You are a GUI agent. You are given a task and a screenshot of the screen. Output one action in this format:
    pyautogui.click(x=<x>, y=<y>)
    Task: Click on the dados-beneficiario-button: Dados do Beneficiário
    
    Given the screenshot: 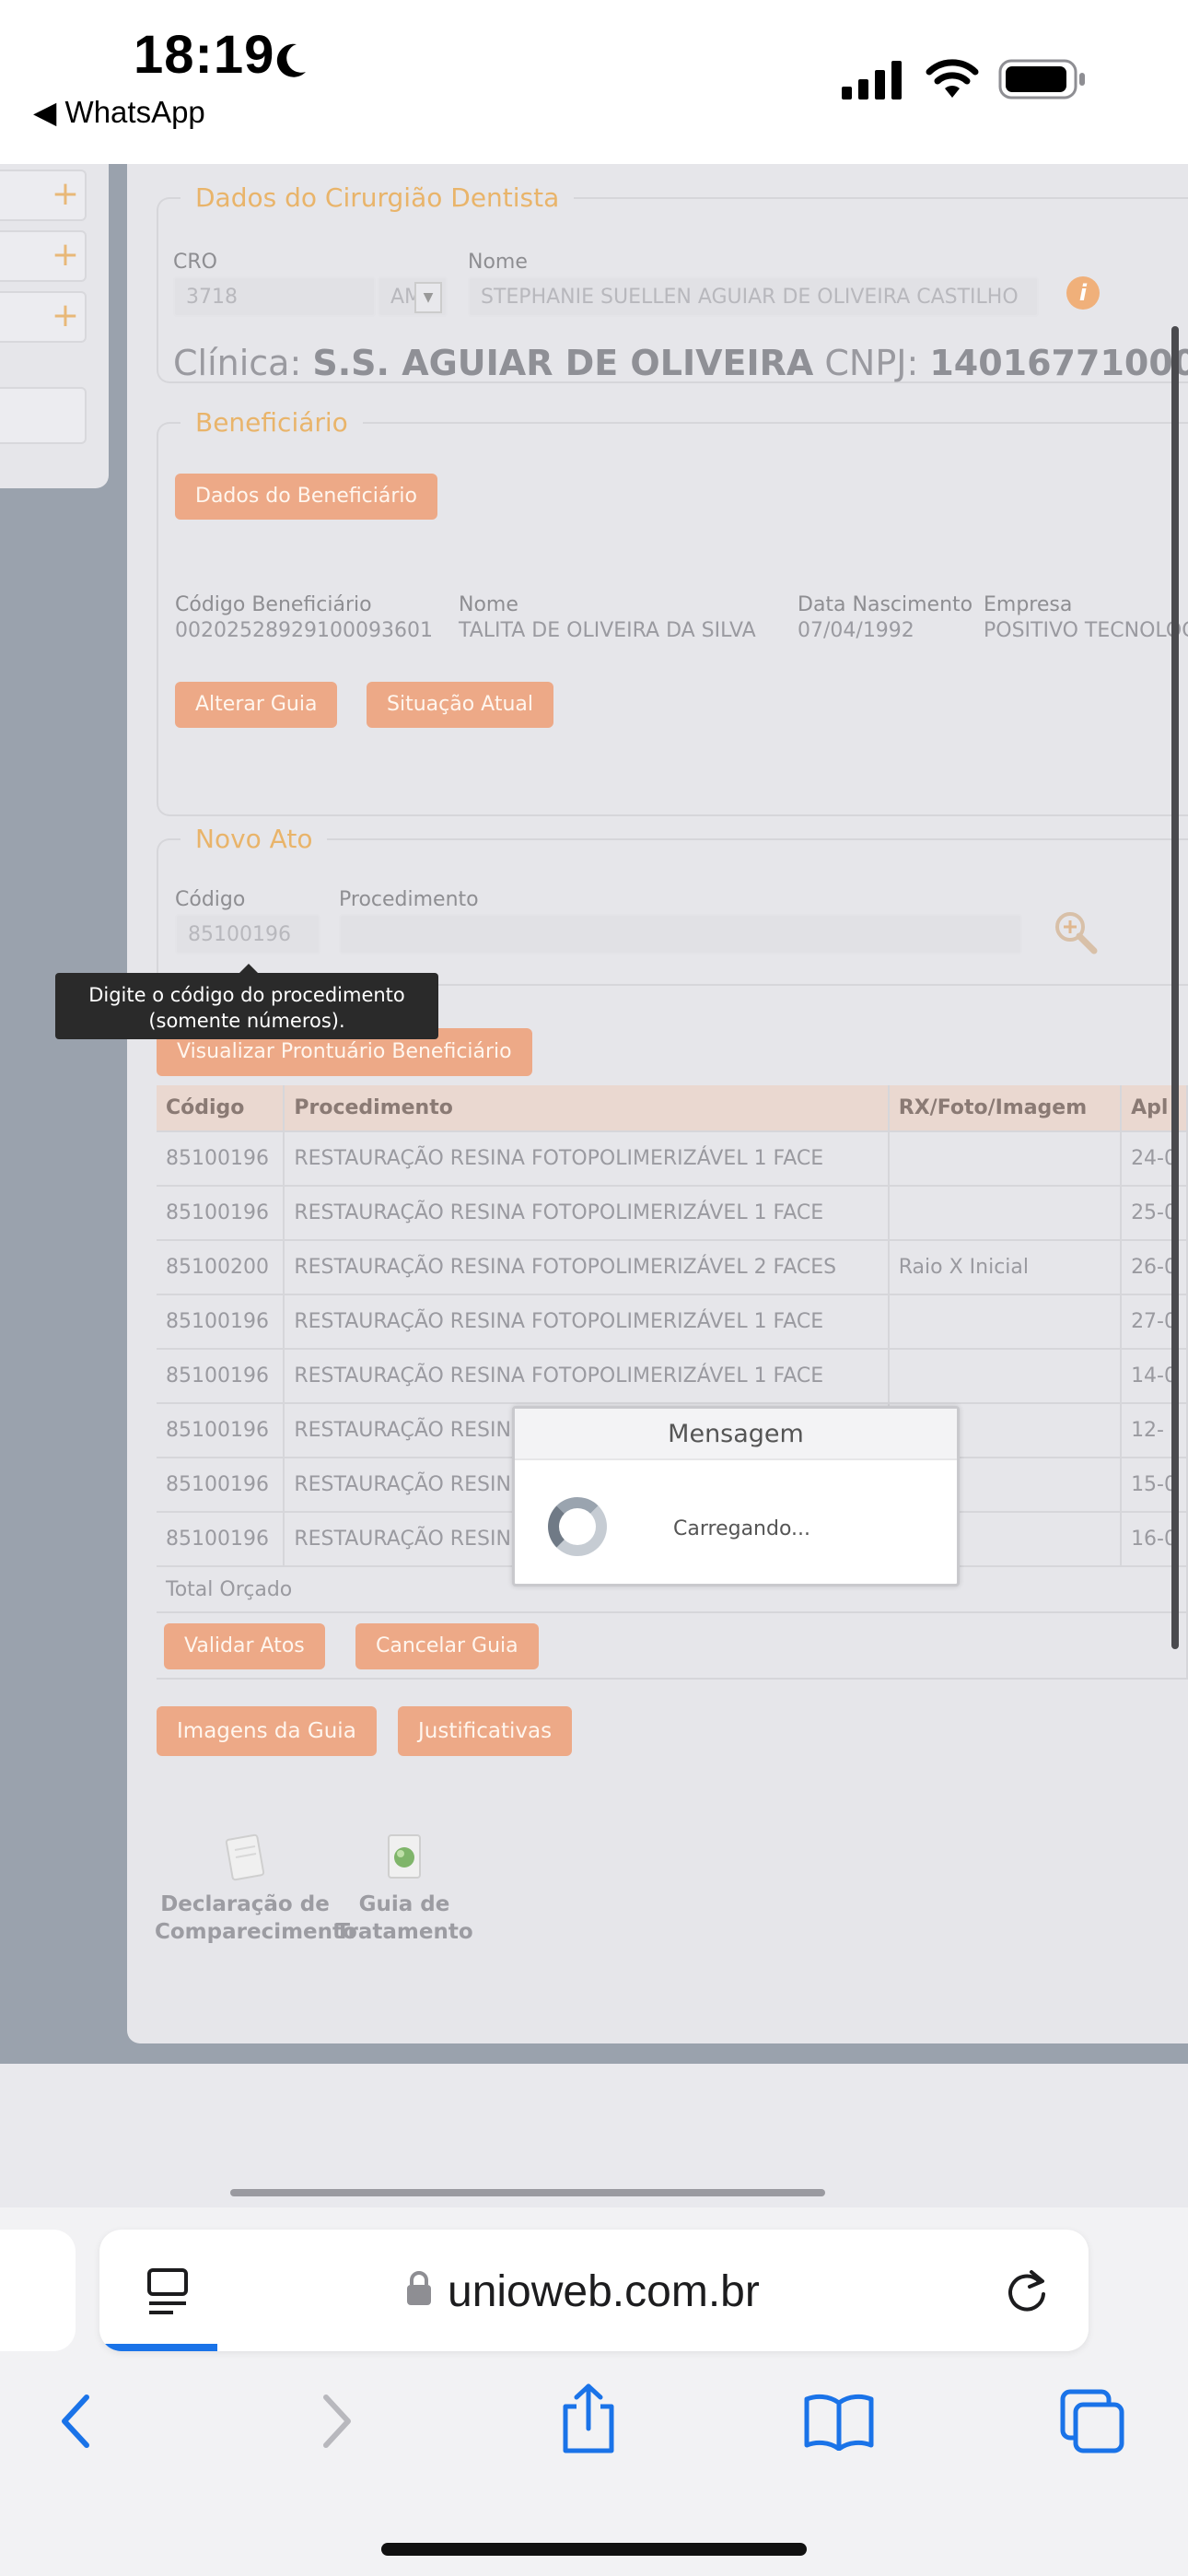 What is the action you would take?
    pyautogui.click(x=306, y=497)
    